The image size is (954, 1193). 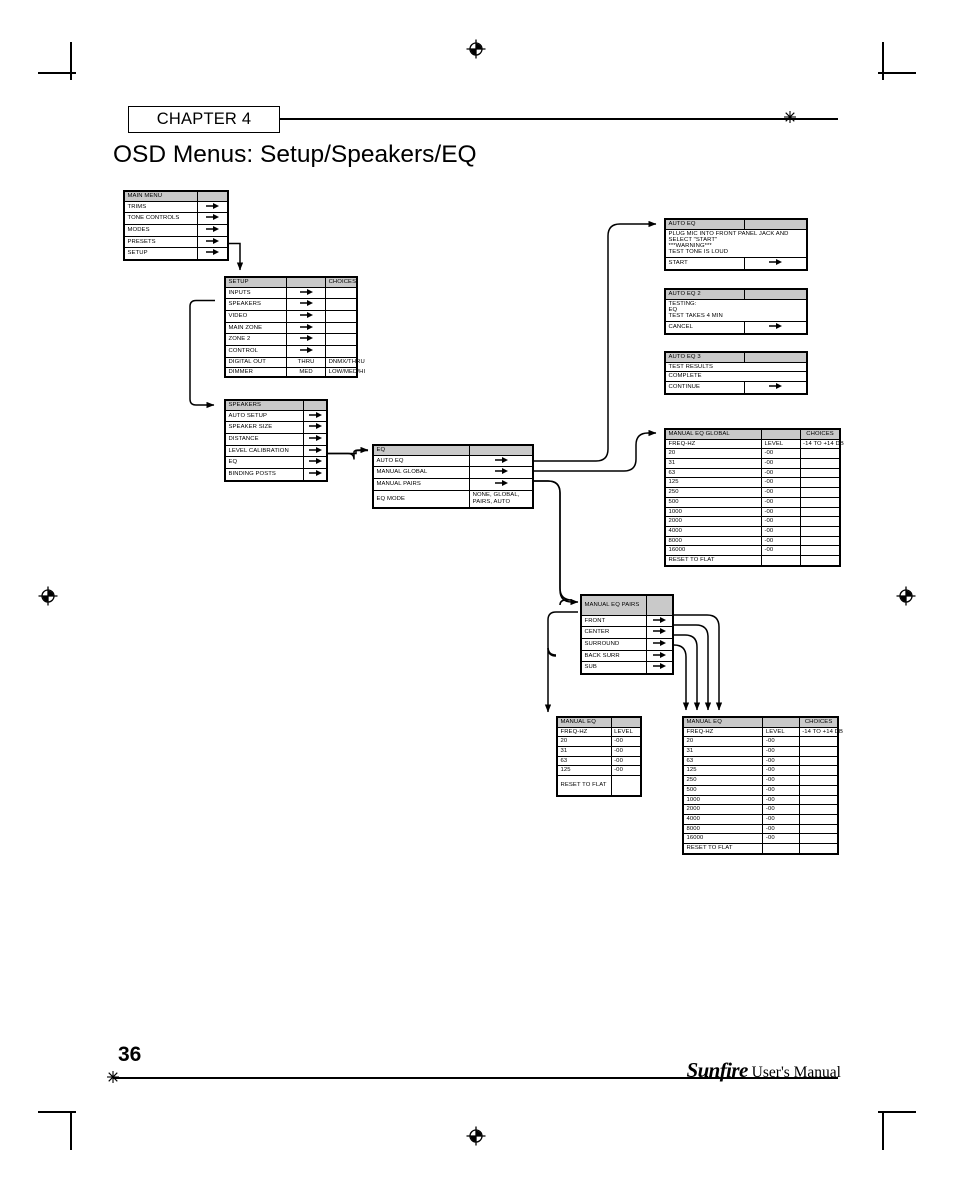 I want to click on speakers-item-binding-posts: BINDING POSTS, so click(x=264, y=474).